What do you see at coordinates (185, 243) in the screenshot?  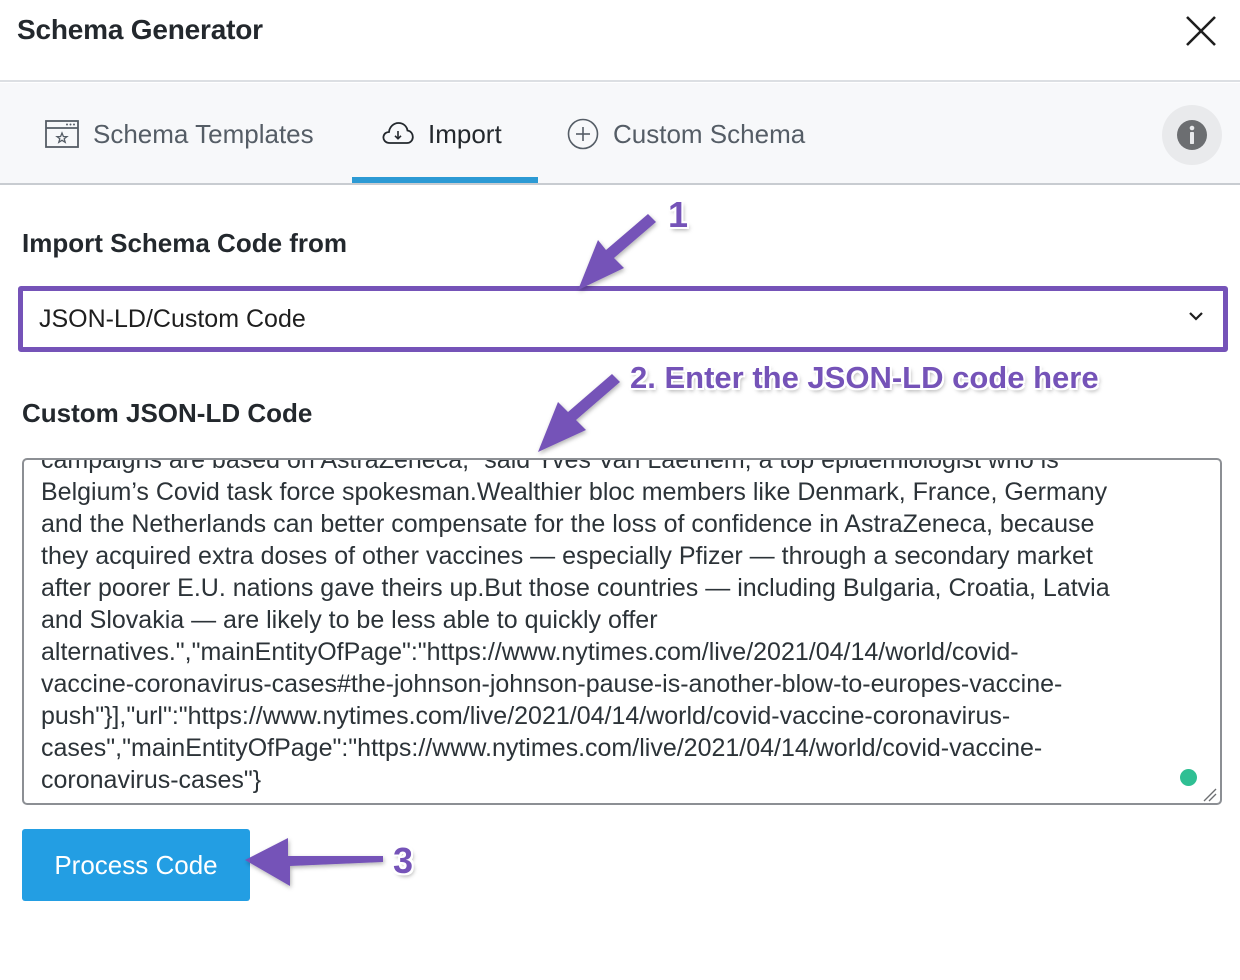 I see `import-source-label: Import Schema Code from` at bounding box center [185, 243].